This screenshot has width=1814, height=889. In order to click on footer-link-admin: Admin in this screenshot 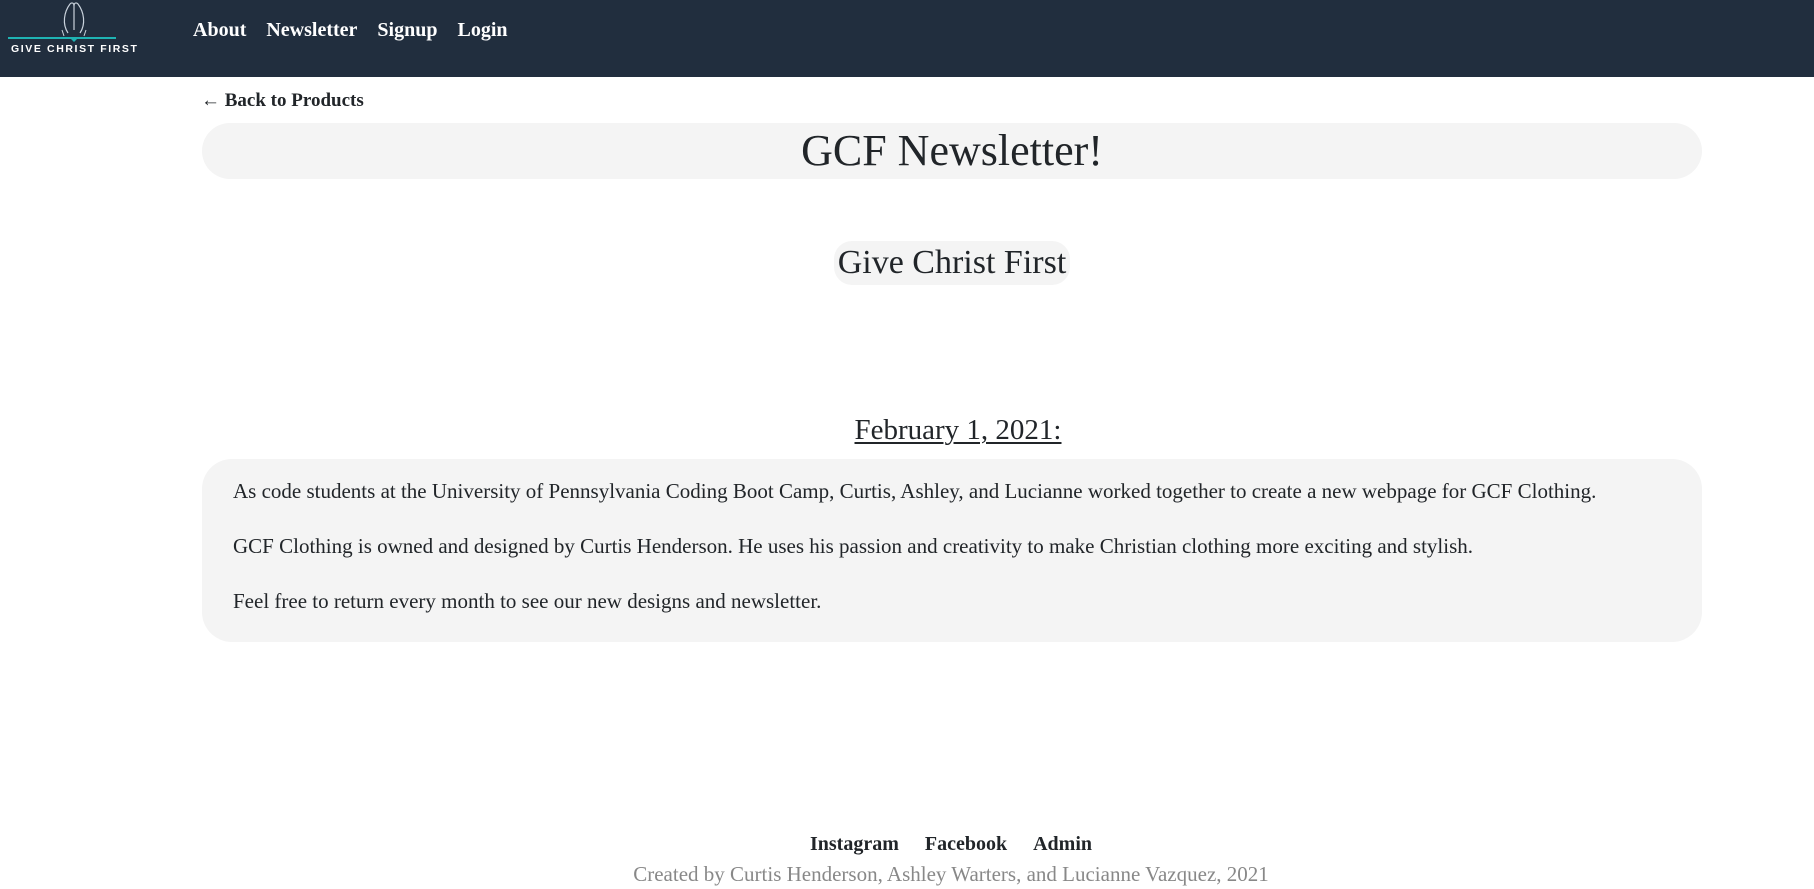, I will do `click(1062, 844)`.